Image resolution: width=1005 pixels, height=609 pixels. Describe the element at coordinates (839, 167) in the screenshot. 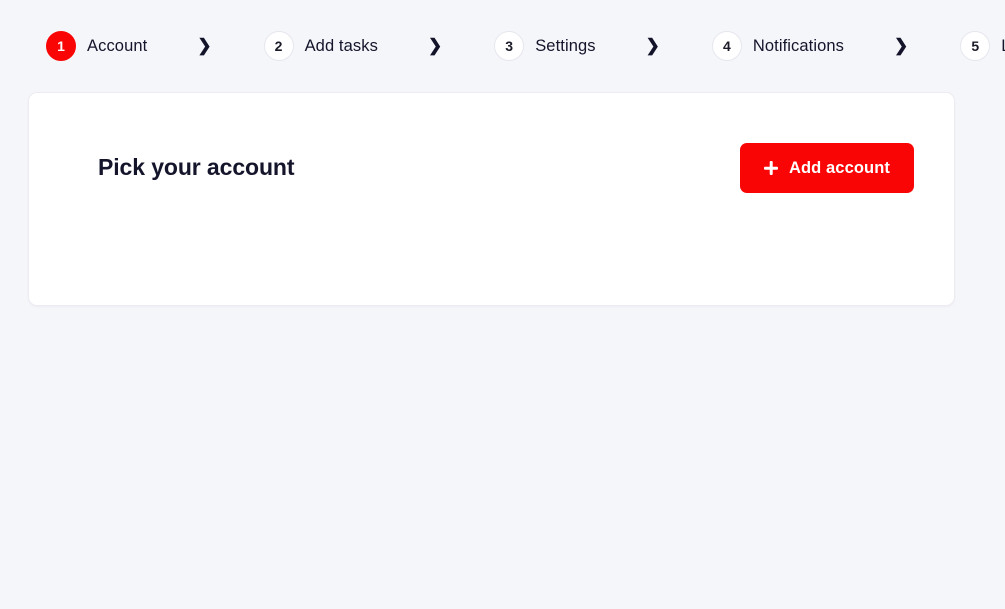

I see `add-account-button-label: Add account` at that location.